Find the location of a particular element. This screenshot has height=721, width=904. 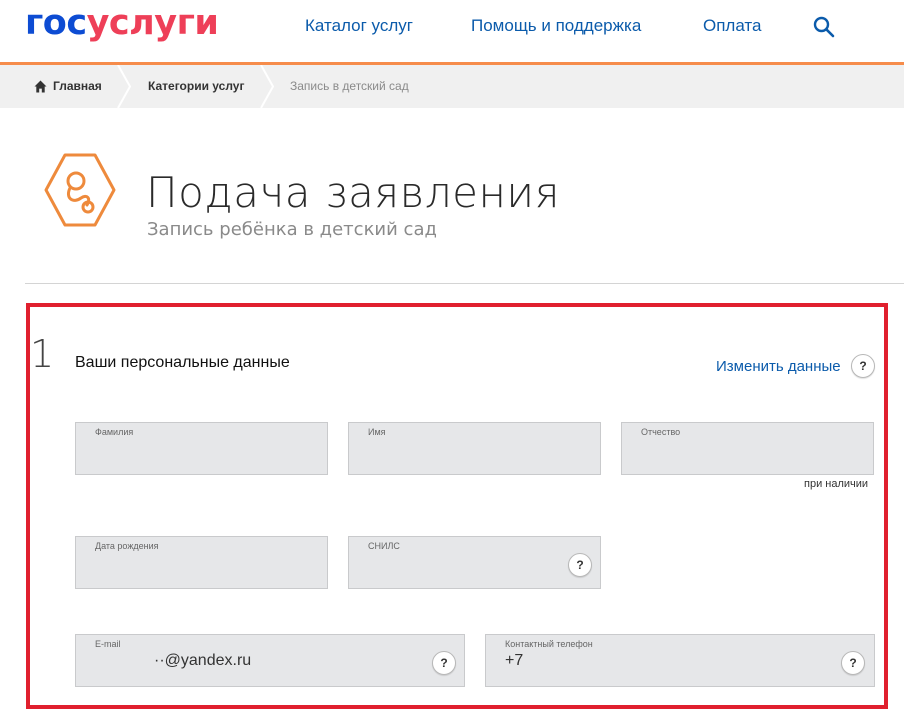

field-label: E-mail is located at coordinates (108, 644).